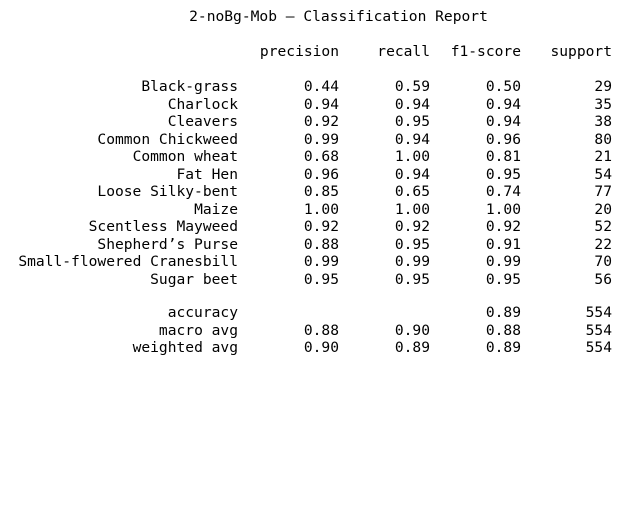 This screenshot has width=622, height=509. I want to click on row-support: 70, so click(603, 261).